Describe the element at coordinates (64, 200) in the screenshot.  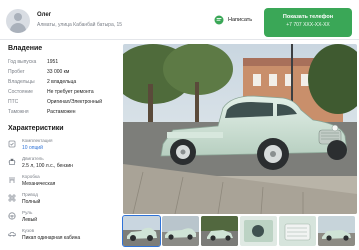
I see `spec-drive: Привод Полный` at that location.